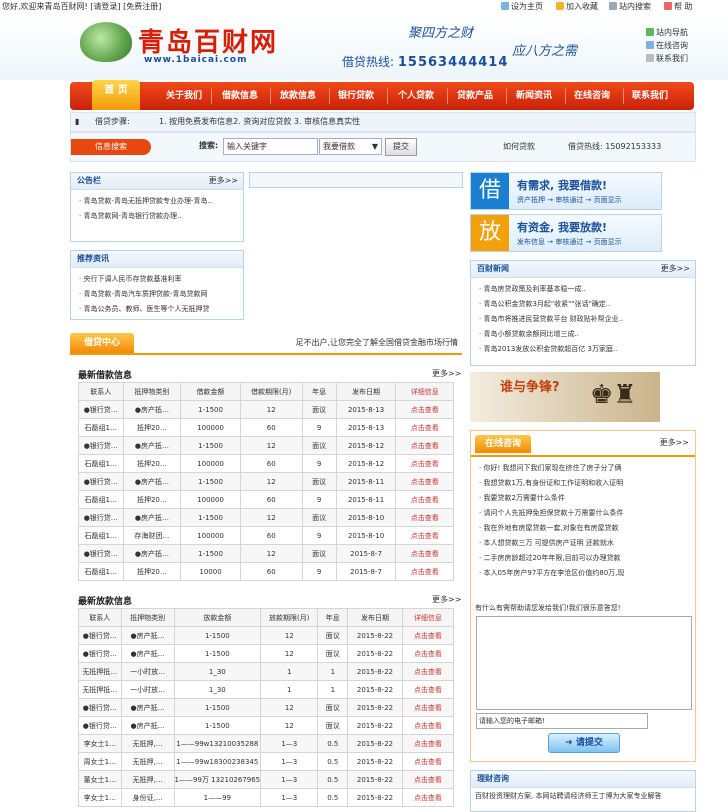 Image resolution: width=728 pixels, height=812 pixels. Describe the element at coordinates (112, 121) in the screenshot. I see `steps-label: 借贷步骤:` at that location.